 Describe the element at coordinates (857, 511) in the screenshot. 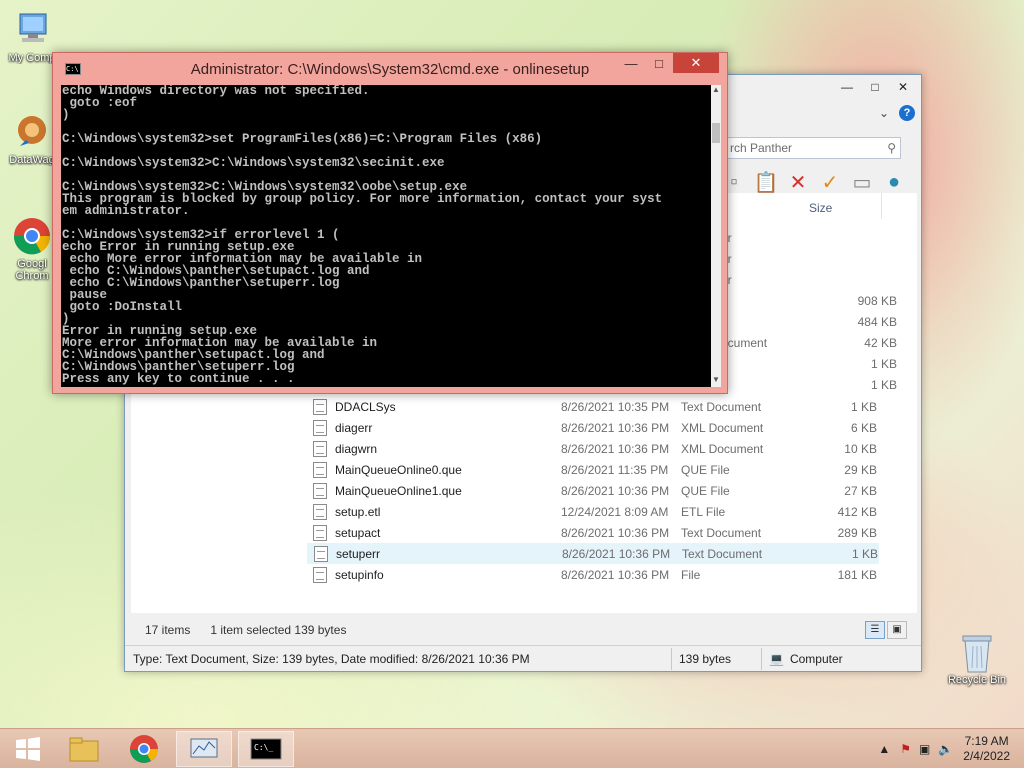

I see `file-size: 412 KB` at that location.